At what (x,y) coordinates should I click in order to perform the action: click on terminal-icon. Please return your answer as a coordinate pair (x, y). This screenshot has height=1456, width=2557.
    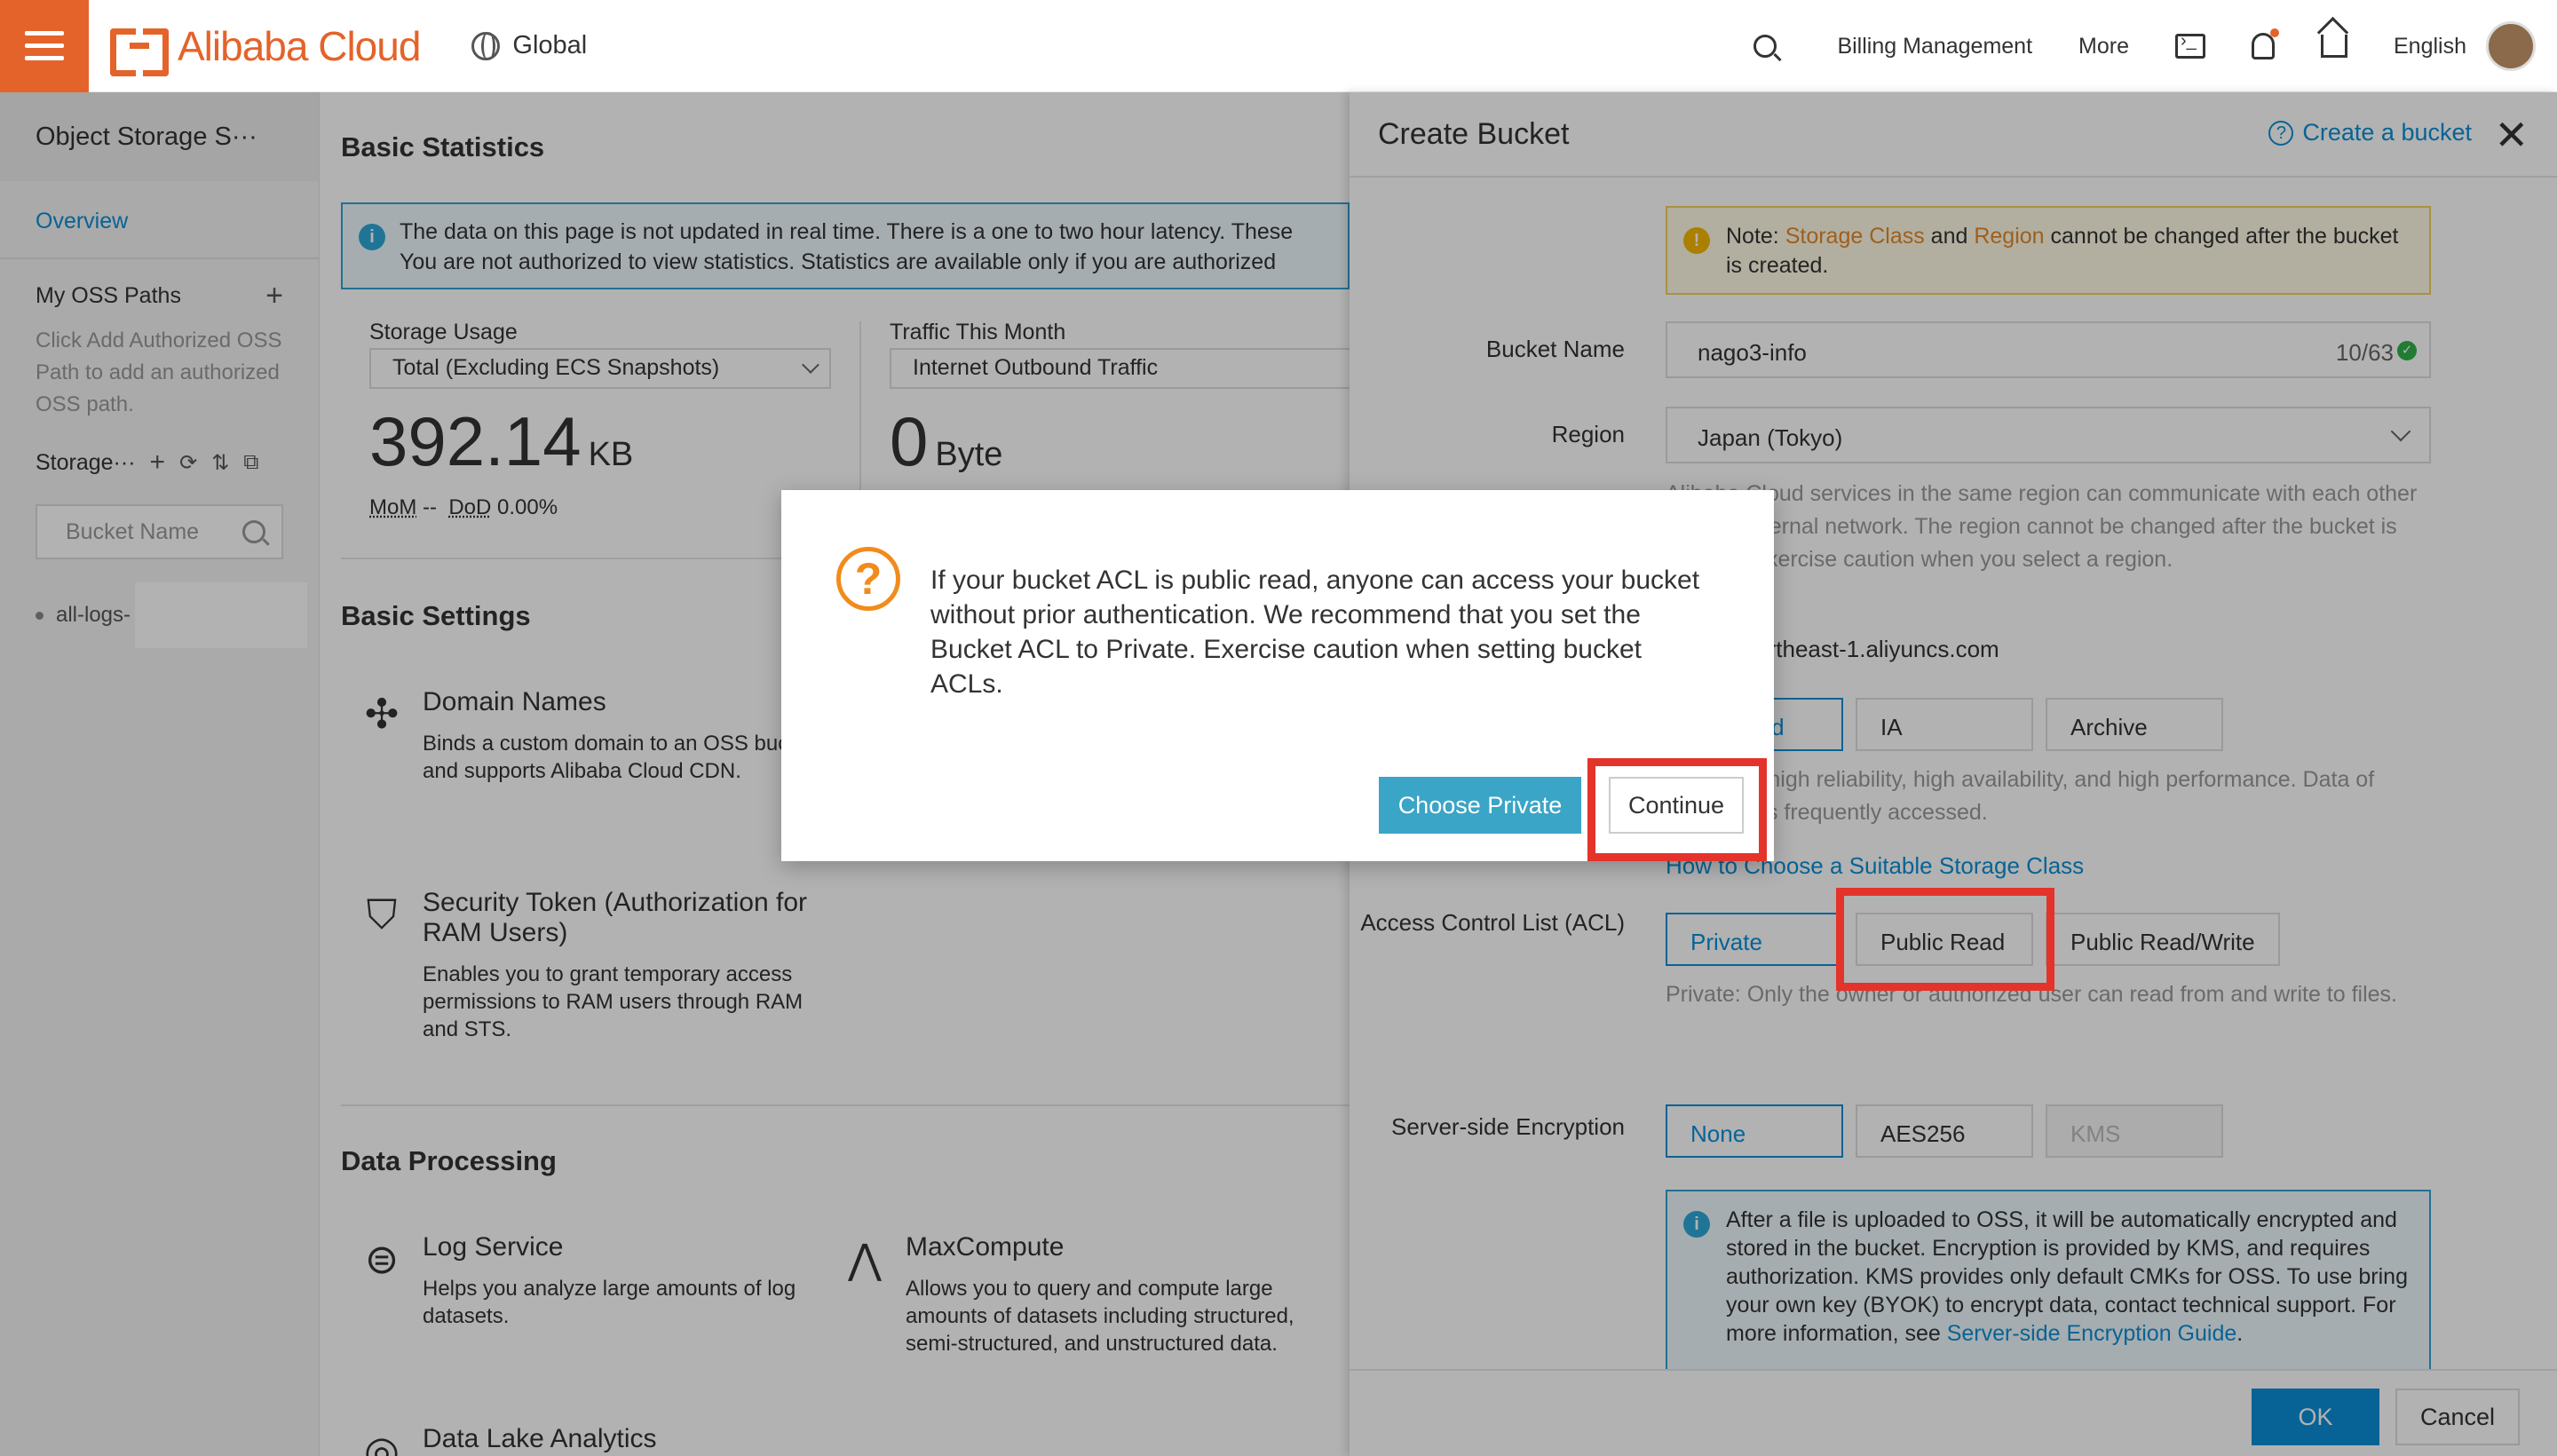
    Looking at the image, I should click on (2190, 45).